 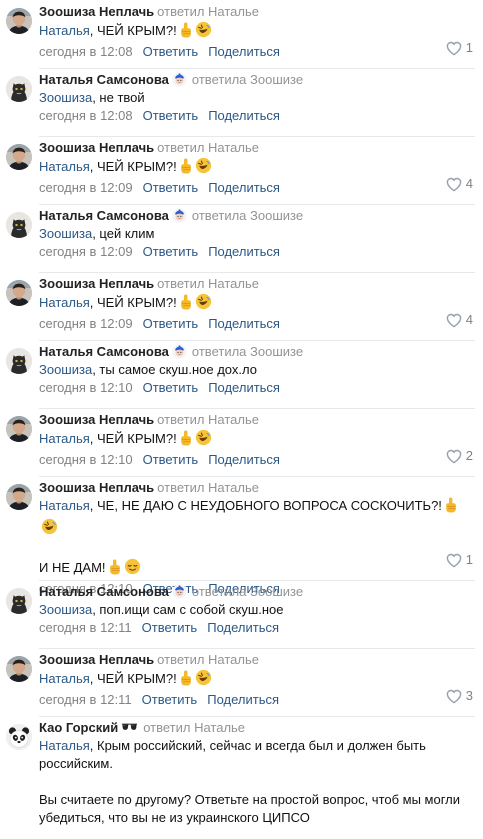 What do you see at coordinates (186, 680) in the screenshot?
I see `middle-finger-icon` at bounding box center [186, 680].